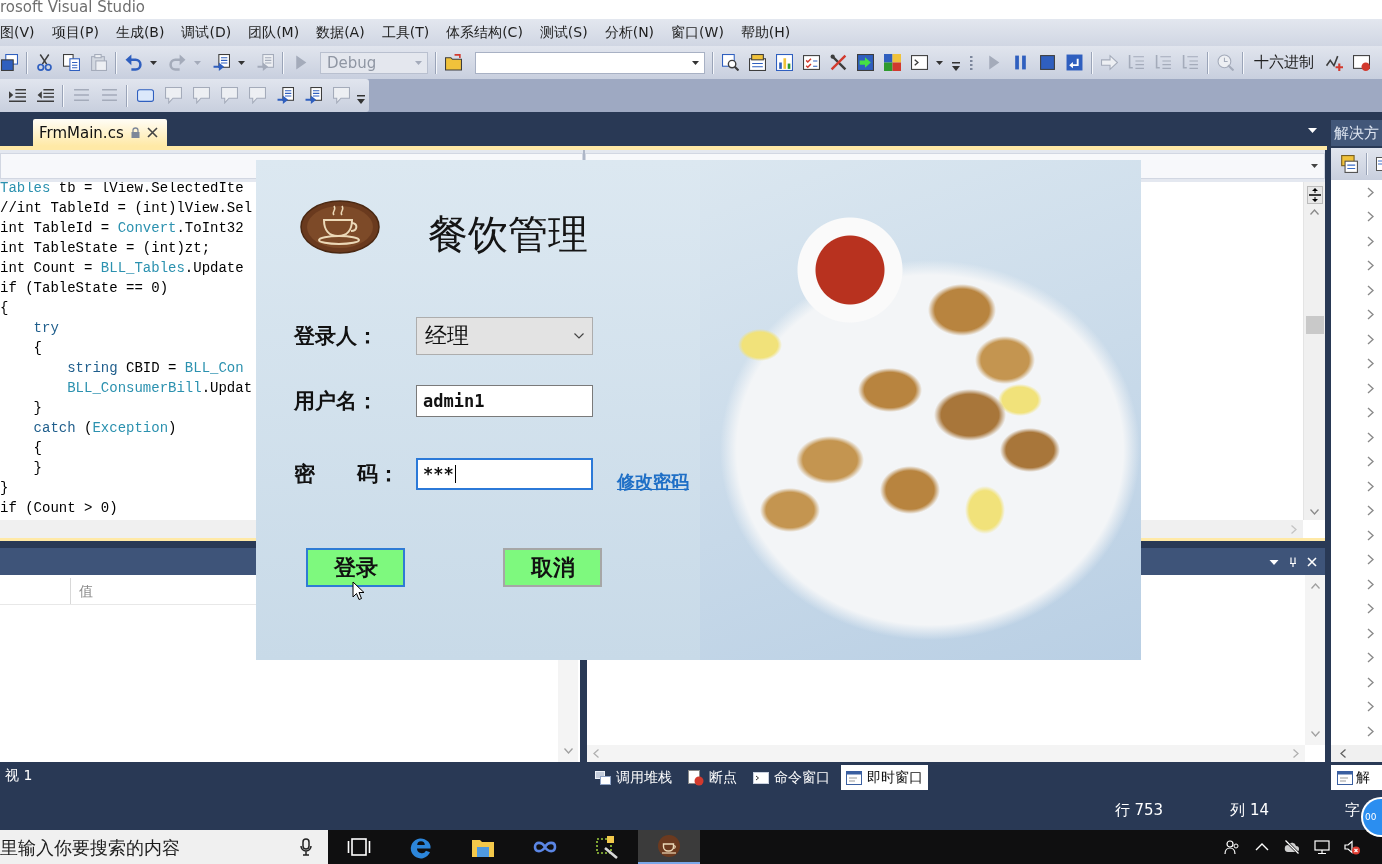  I want to click on menu-item: 项目(P), so click(75, 32).